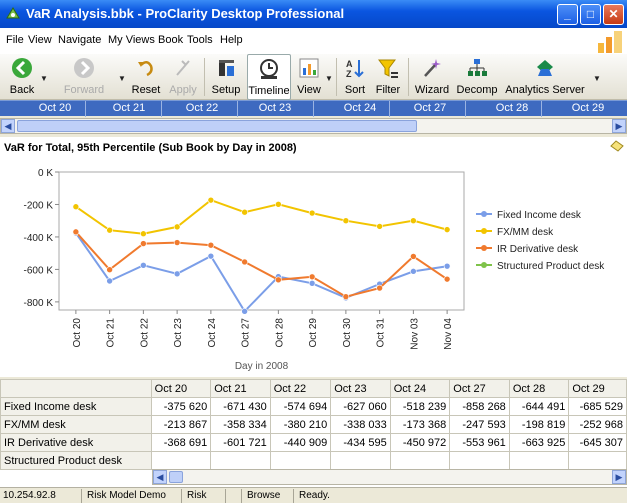  Describe the element at coordinates (170, 40) in the screenshot. I see `menu-book: Book` at that location.